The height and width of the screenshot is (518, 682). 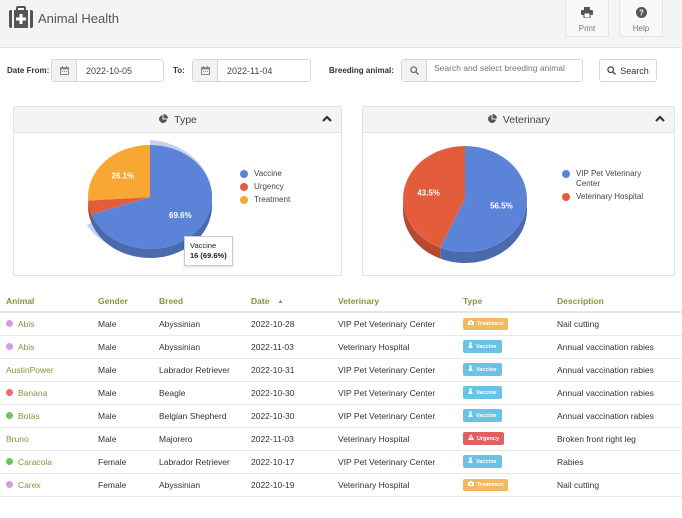 I want to click on help-button: ? Help, so click(x=641, y=18).